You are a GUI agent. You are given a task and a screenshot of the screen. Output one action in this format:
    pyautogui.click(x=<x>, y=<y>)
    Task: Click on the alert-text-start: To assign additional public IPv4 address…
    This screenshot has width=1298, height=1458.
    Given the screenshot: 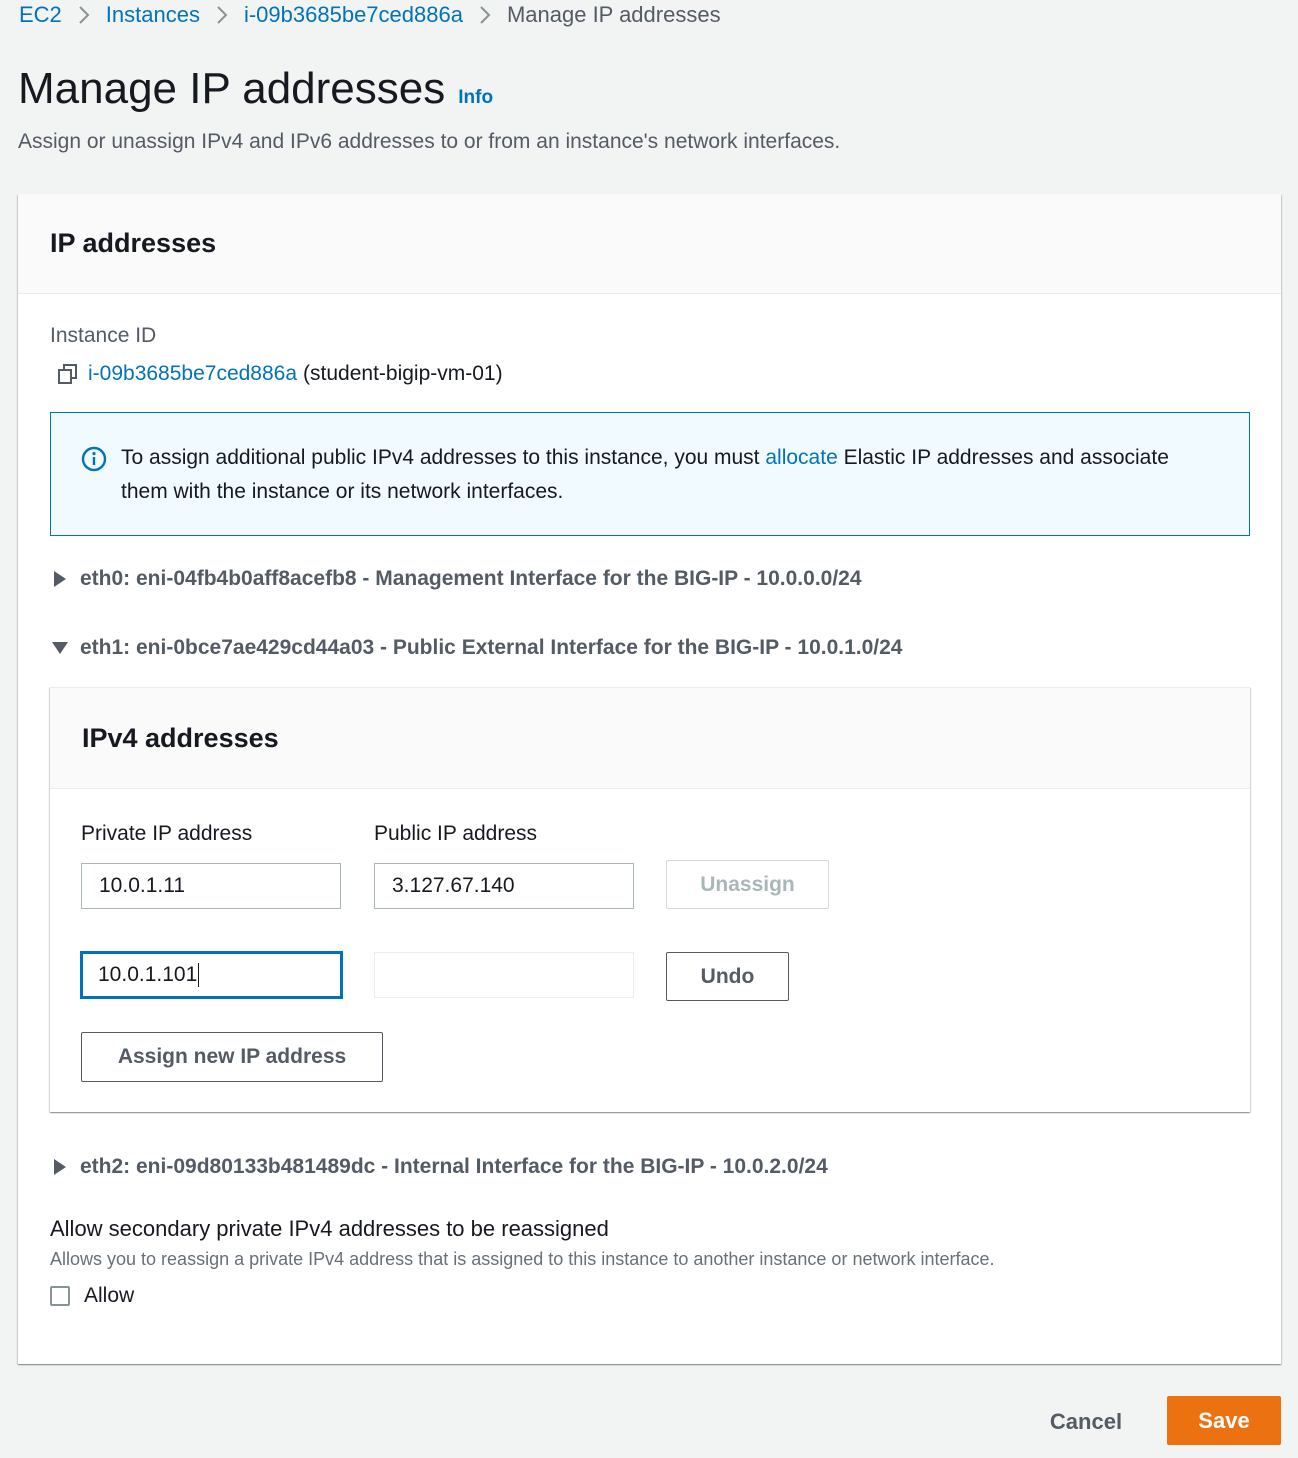 What is the action you would take?
    pyautogui.click(x=443, y=457)
    